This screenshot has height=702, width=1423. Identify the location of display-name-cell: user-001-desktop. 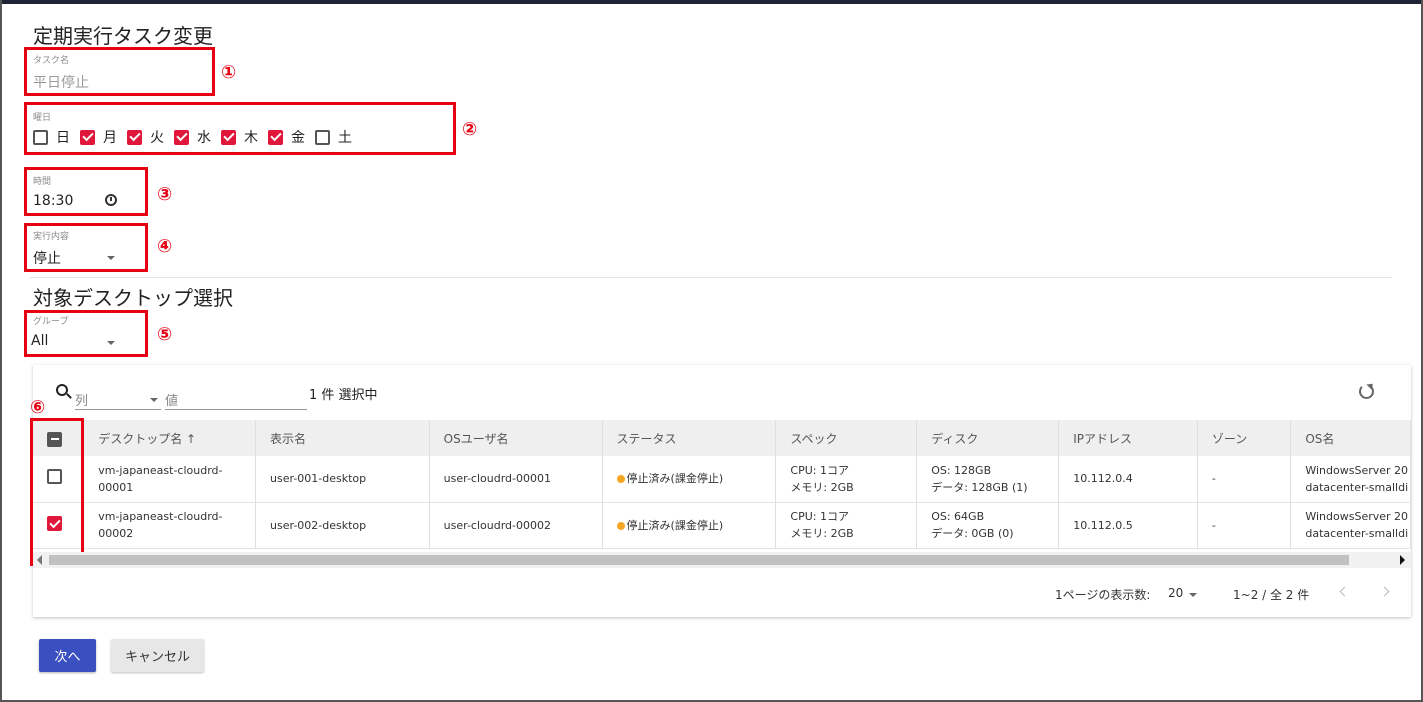
(342, 479).